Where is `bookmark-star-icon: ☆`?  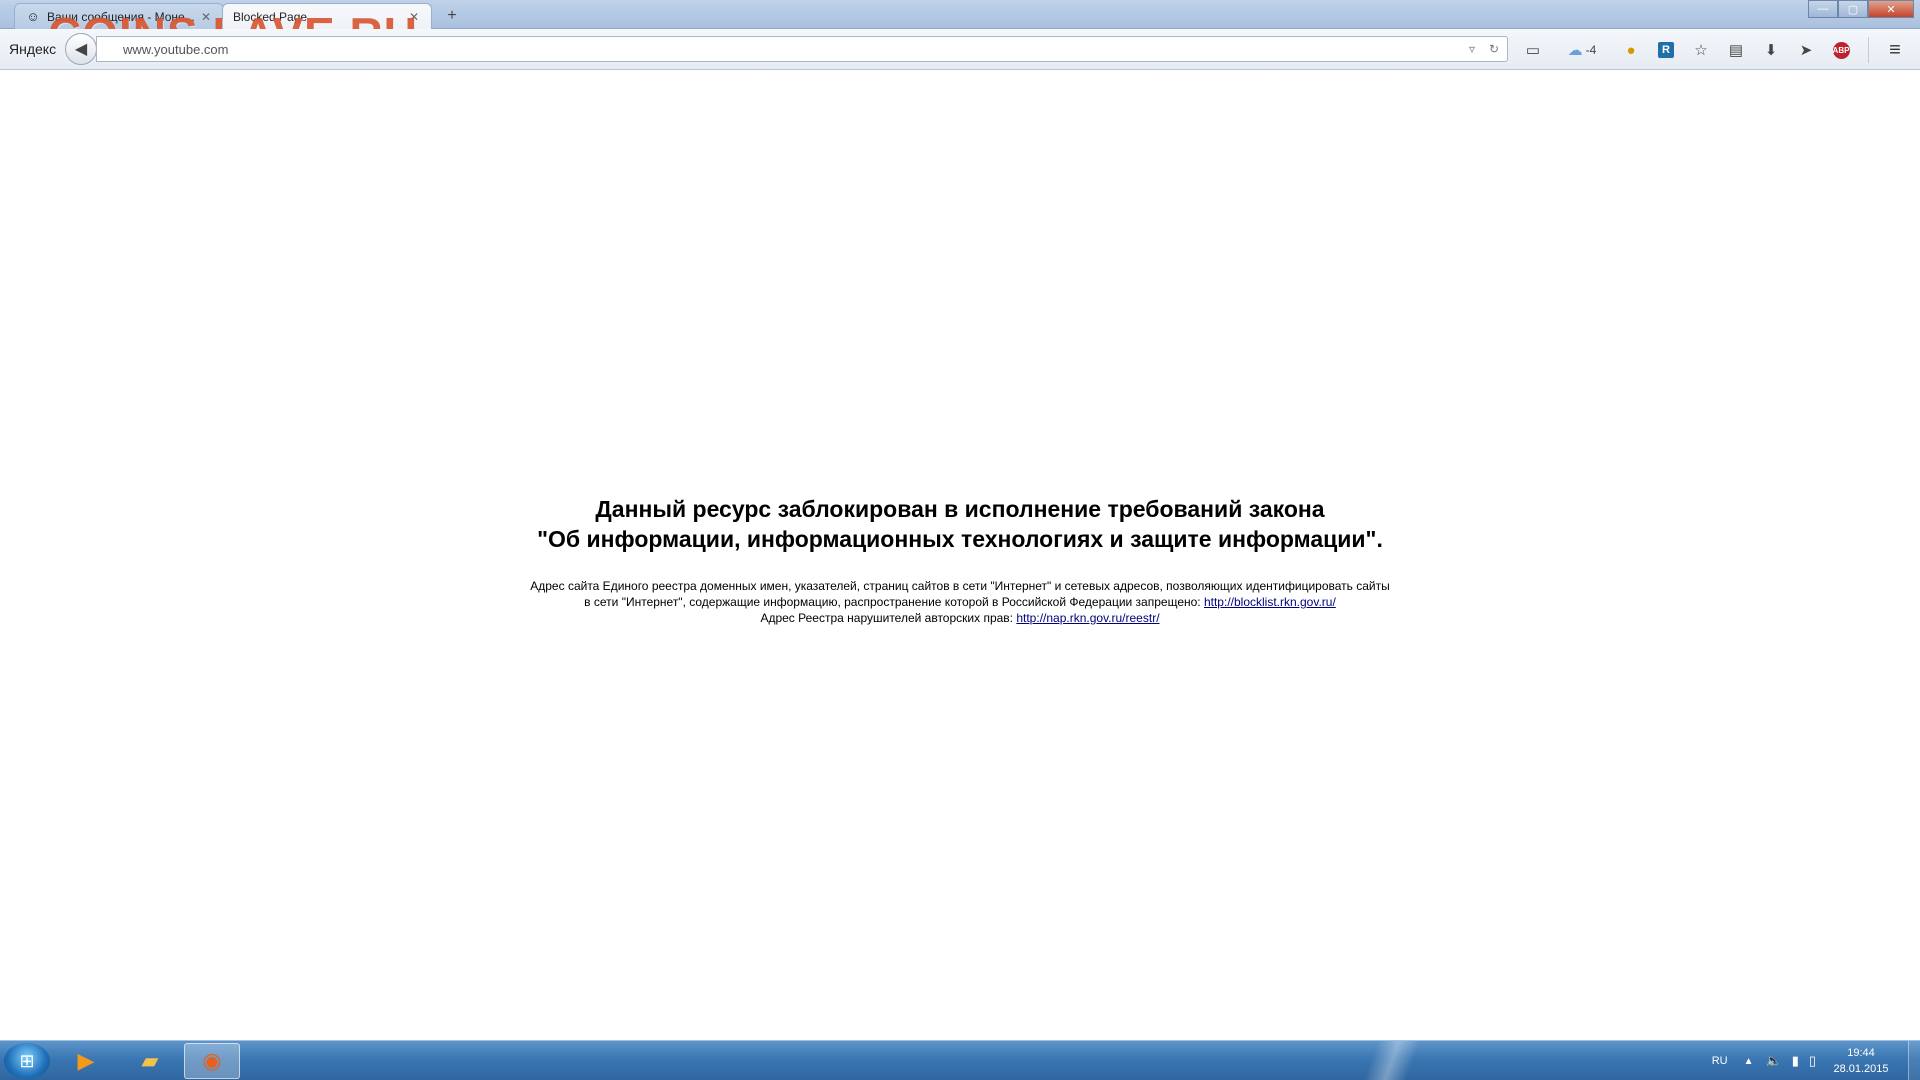
bookmark-star-icon: ☆ is located at coordinates (1701, 50).